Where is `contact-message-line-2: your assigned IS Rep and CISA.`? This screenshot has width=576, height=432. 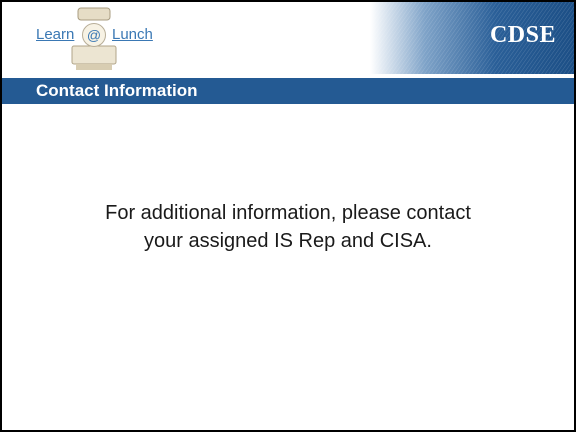
contact-message-line-2: your assigned IS Rep and CISA. is located at coordinates (288, 241).